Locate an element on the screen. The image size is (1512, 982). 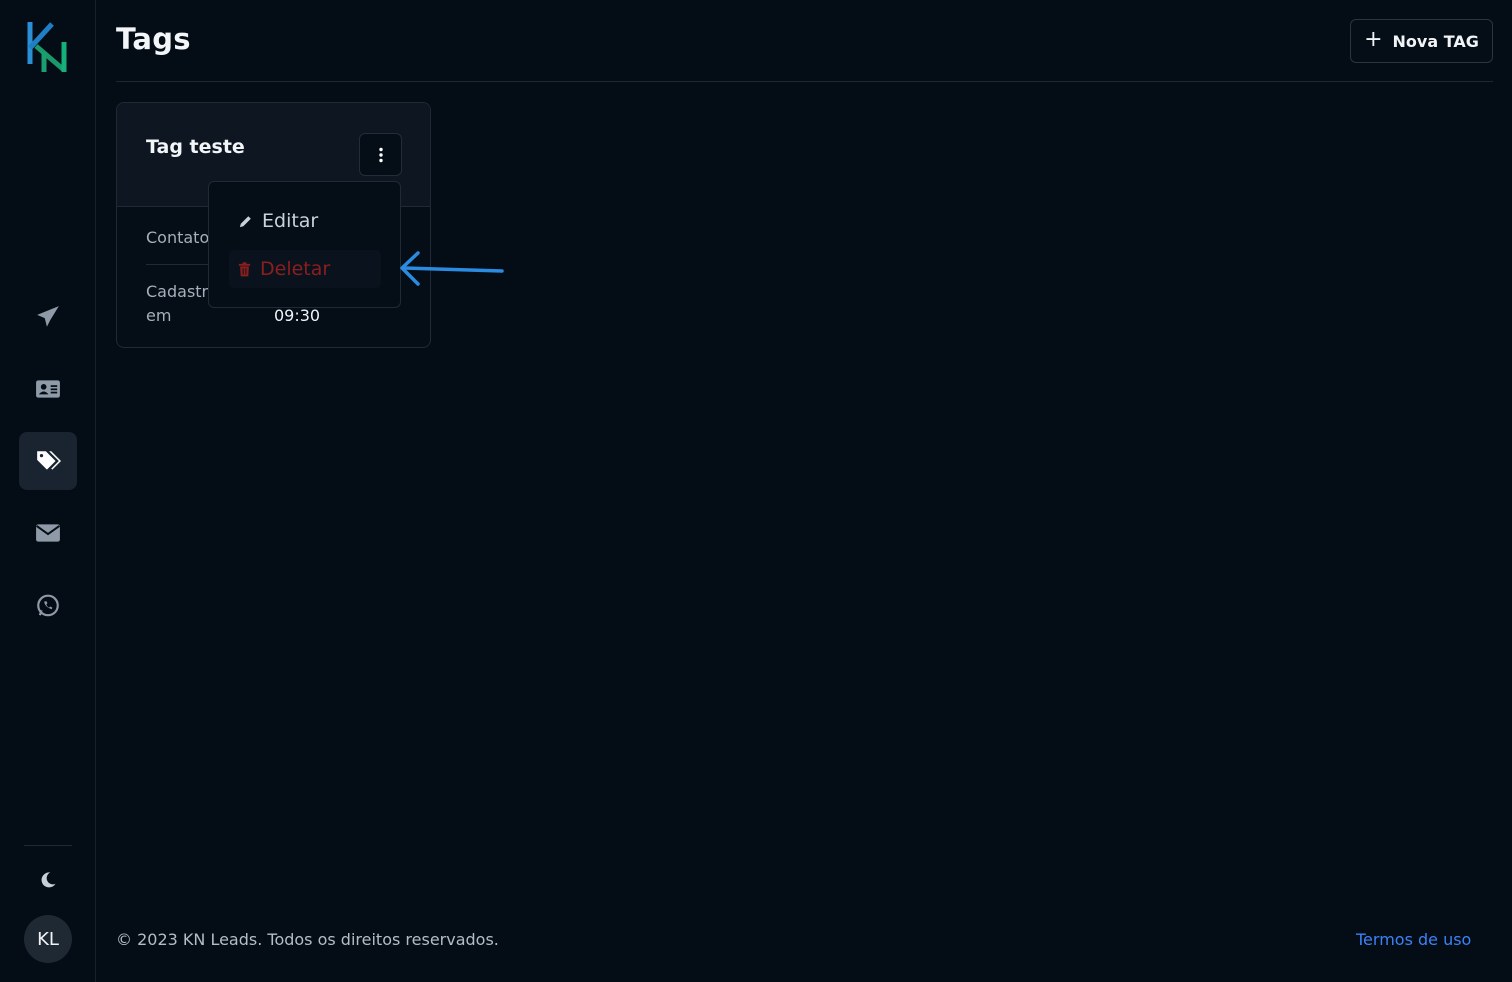
paper-plane-icon is located at coordinates (48, 316).